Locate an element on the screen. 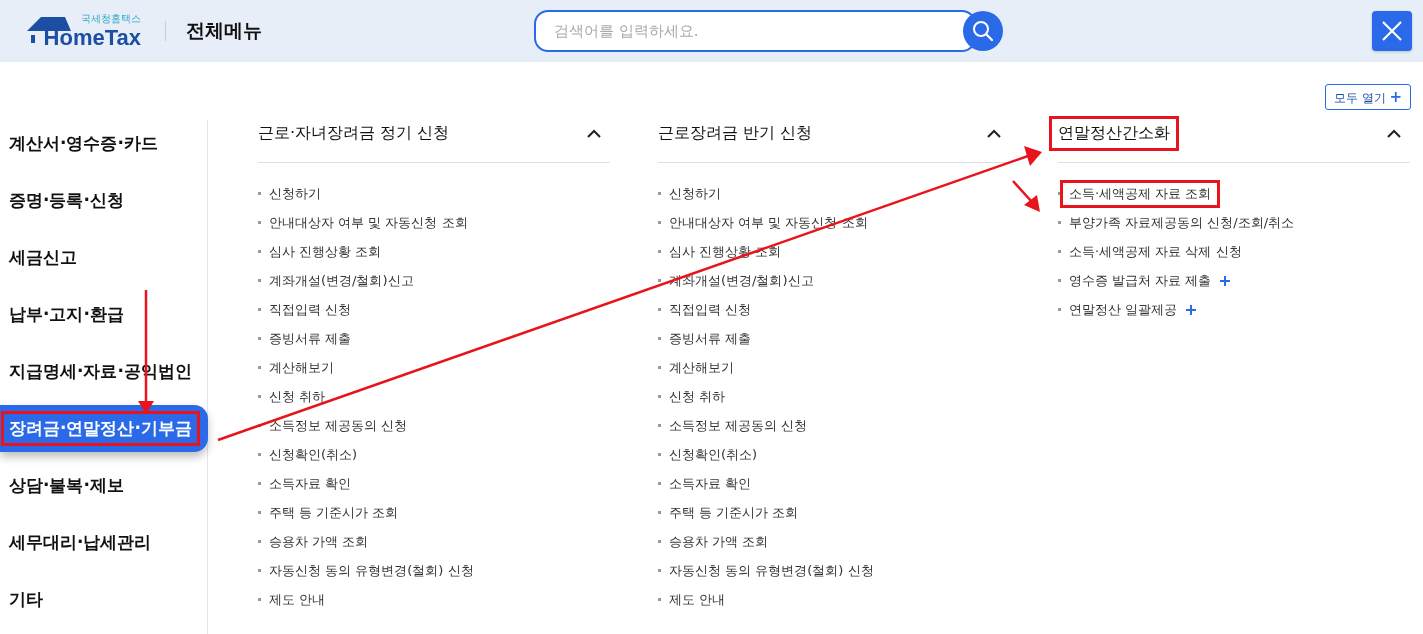 Image resolution: width=1423 pixels, height=634 pixels. section-heading: 근로장려금 반기 신청 is located at coordinates (735, 133).